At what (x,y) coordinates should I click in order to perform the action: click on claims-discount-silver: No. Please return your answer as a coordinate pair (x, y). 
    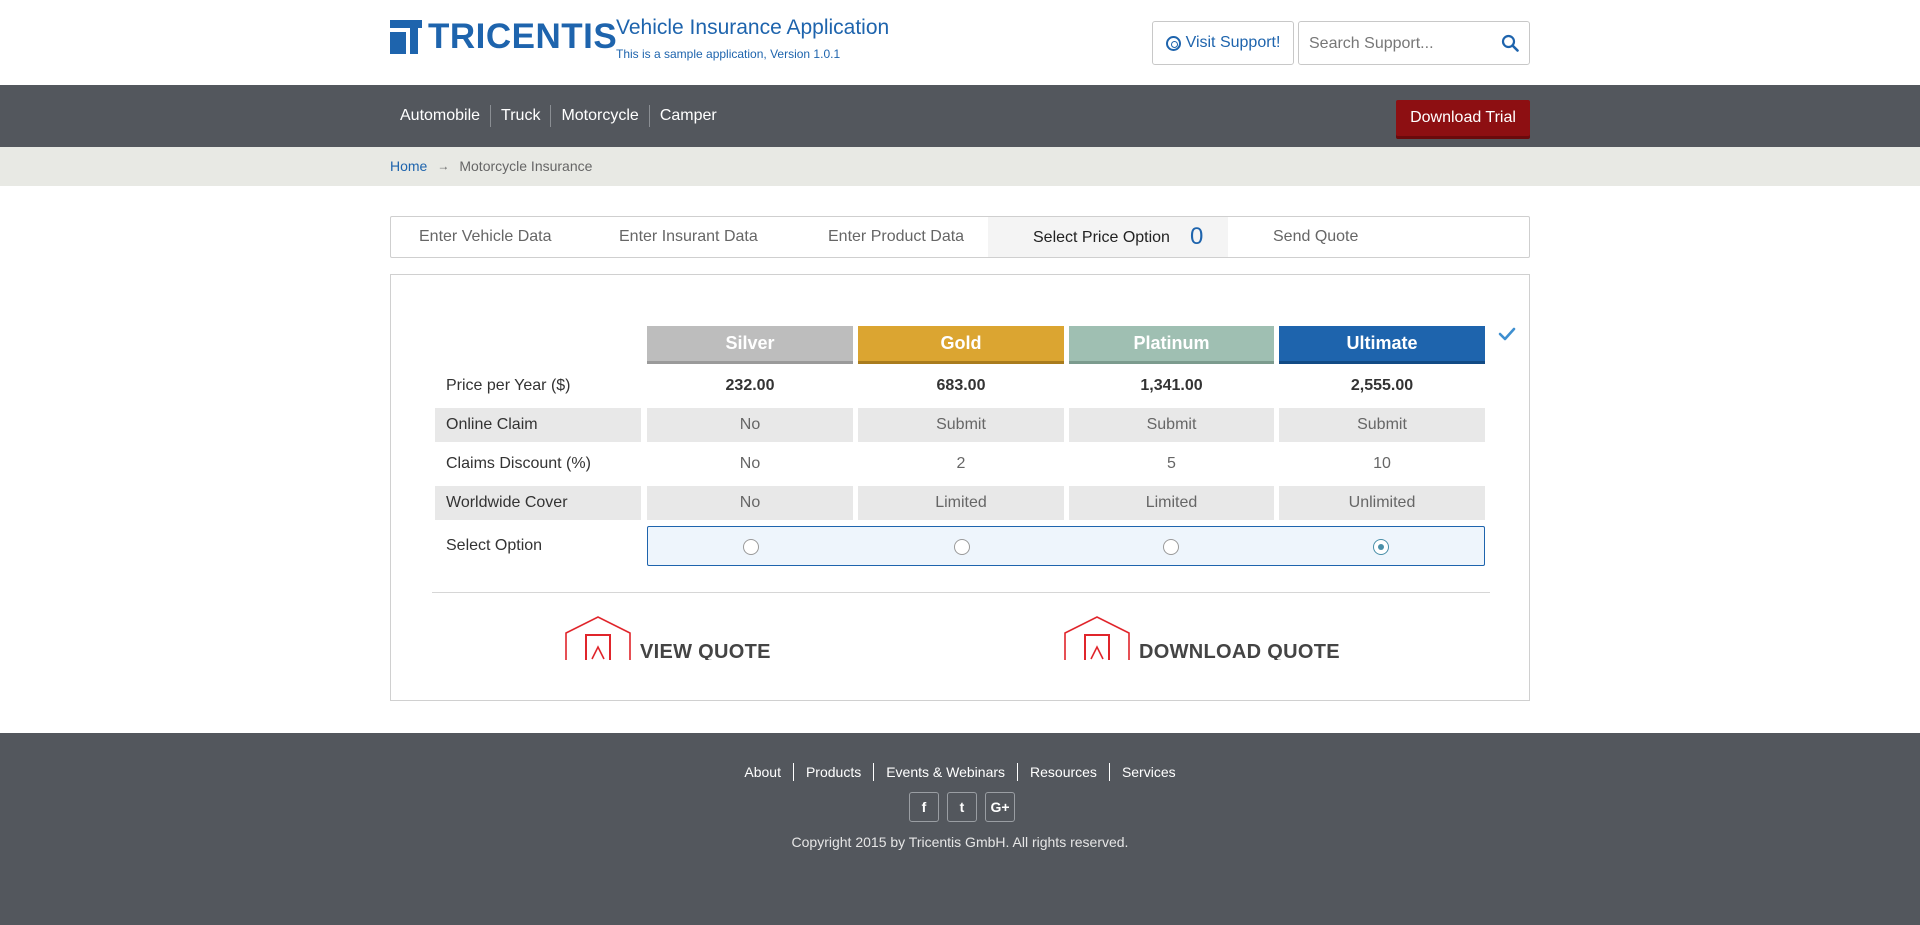
    Looking at the image, I should click on (750, 463).